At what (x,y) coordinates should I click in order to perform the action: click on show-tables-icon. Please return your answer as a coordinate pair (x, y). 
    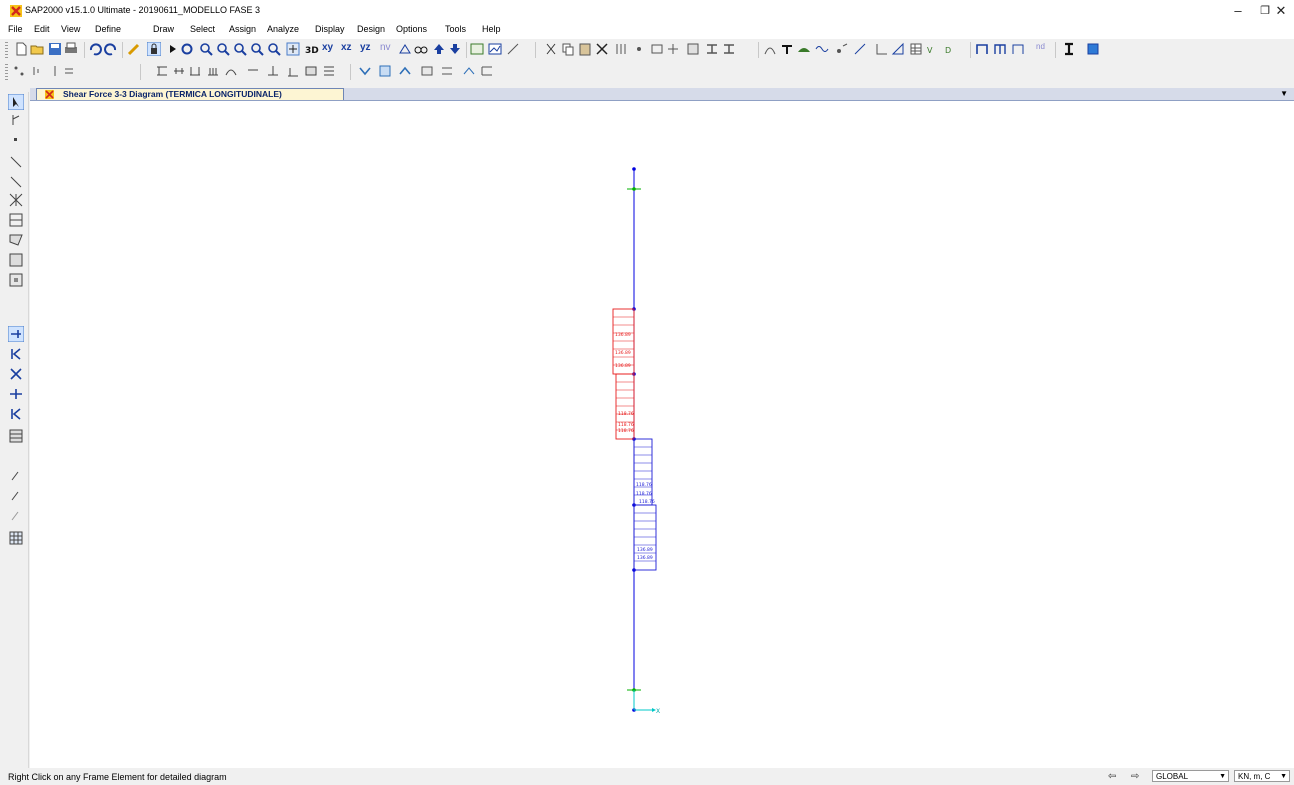
    Looking at the image, I should click on (916, 49).